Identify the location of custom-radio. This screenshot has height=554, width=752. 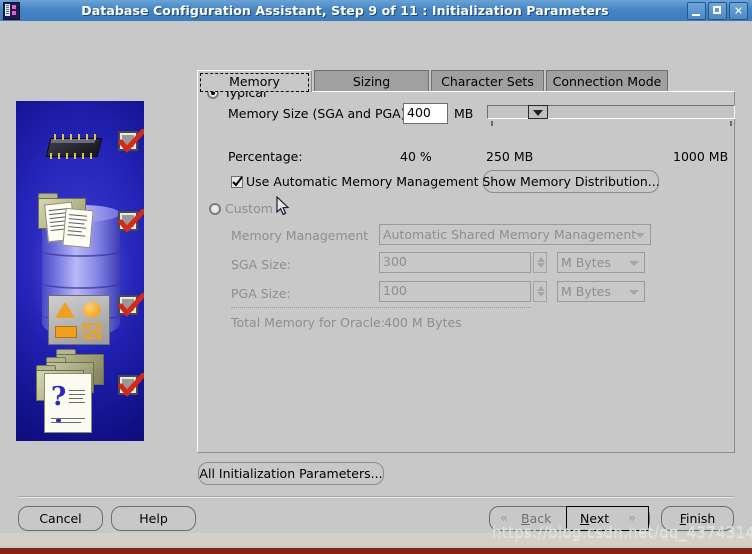
(215, 209).